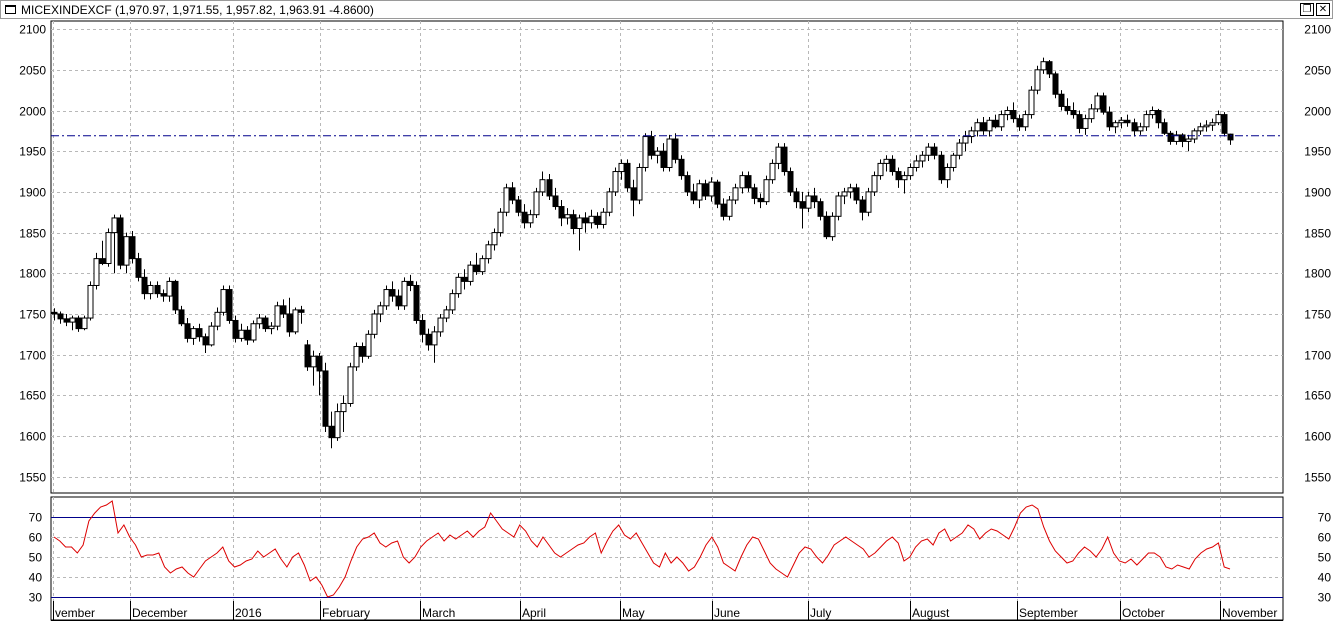 The image size is (1335, 626). What do you see at coordinates (1317, 193) in the screenshot?
I see `price-tick-label-right: 1900` at bounding box center [1317, 193].